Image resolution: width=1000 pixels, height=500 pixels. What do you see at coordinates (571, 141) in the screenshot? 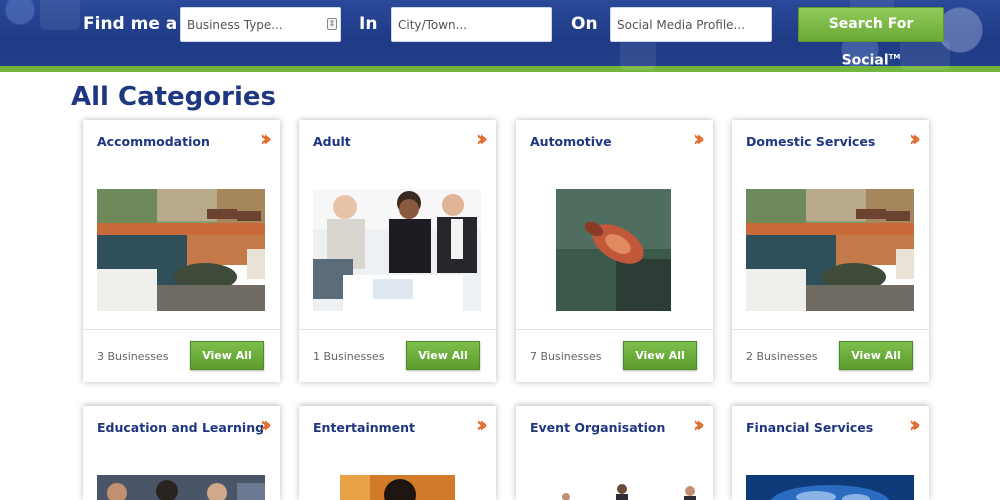
I see `category-title: Automotive` at bounding box center [571, 141].